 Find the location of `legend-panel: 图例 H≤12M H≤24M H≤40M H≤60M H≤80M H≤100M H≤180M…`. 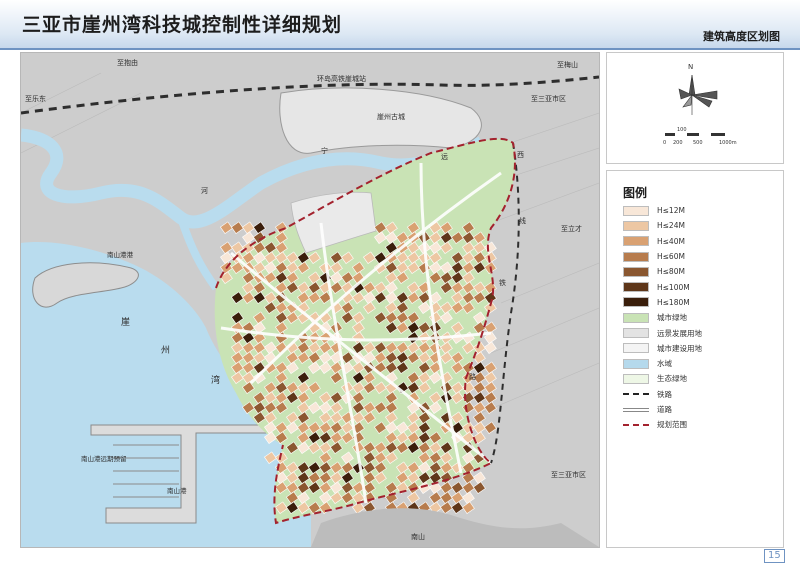

legend-panel: 图例 H≤12M H≤24M H≤40M H≤60M H≤80M H≤100M H≤180M… is located at coordinates (695, 359).